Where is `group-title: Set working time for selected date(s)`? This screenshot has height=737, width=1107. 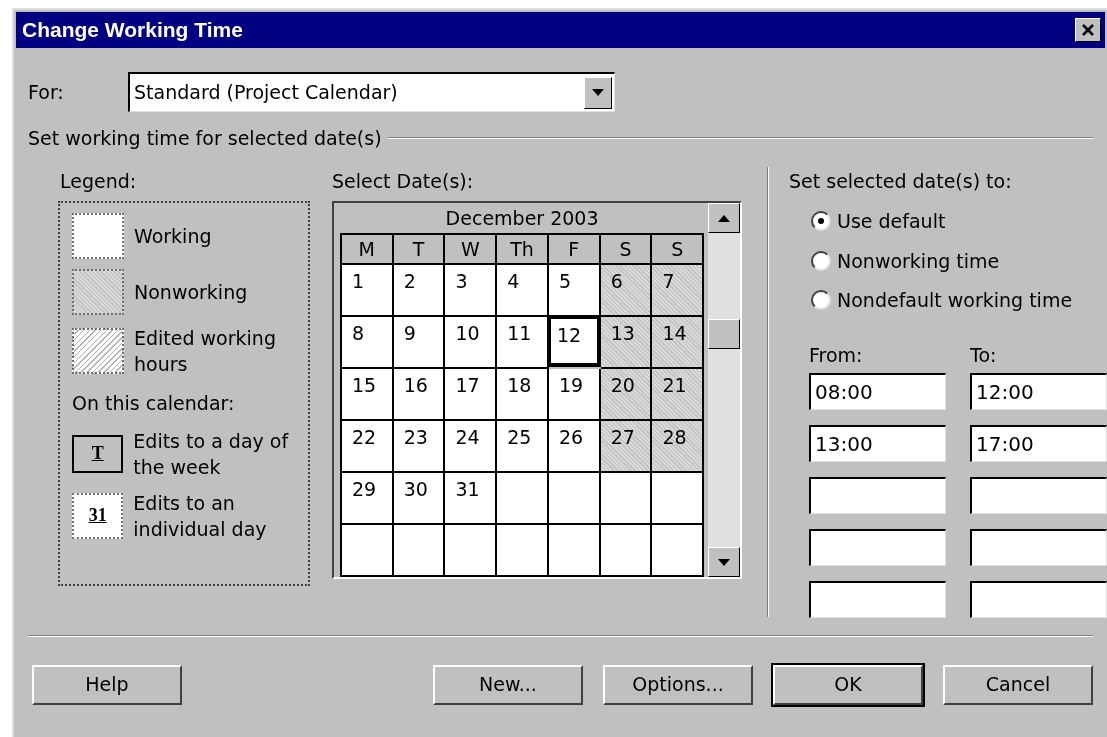 group-title: Set working time for selected date(s) is located at coordinates (205, 138).